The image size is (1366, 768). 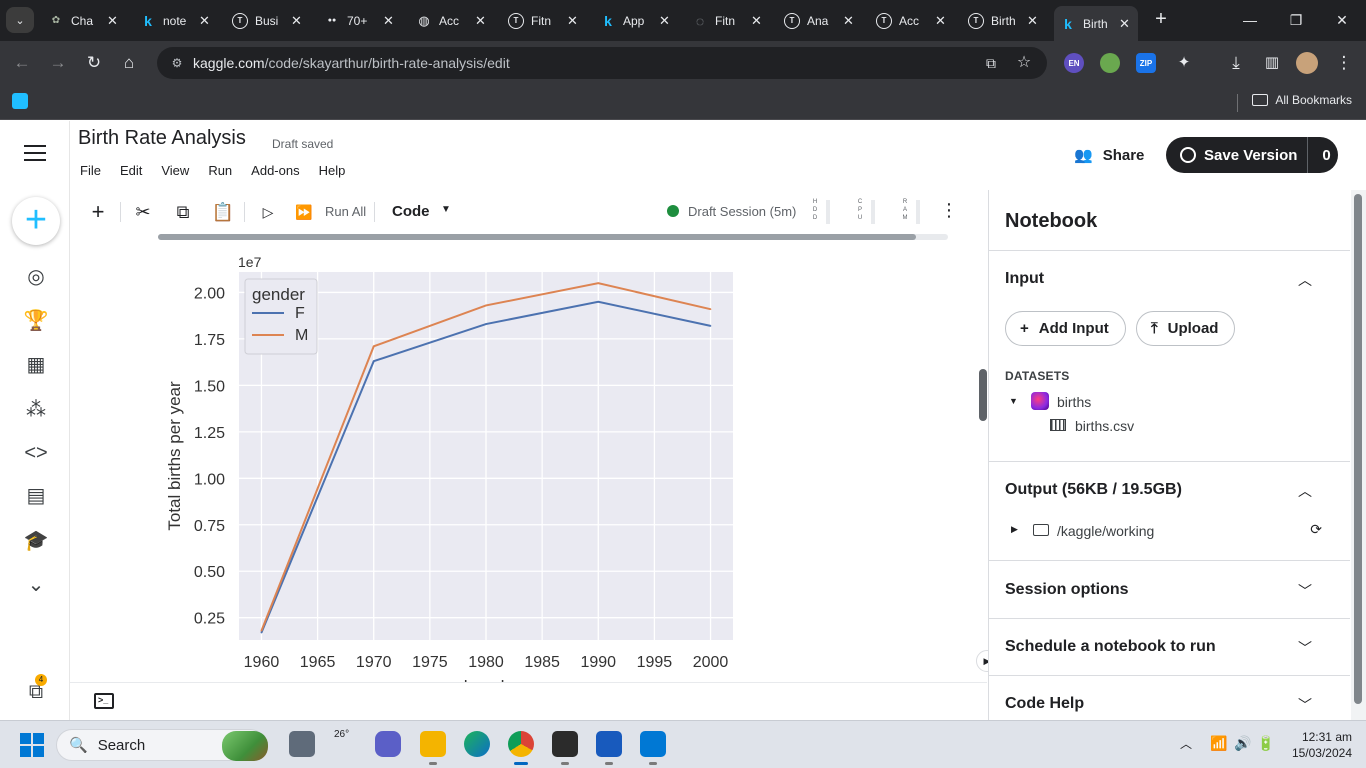 What do you see at coordinates (22, 63) in the screenshot?
I see `back-icon: ←` at bounding box center [22, 63].